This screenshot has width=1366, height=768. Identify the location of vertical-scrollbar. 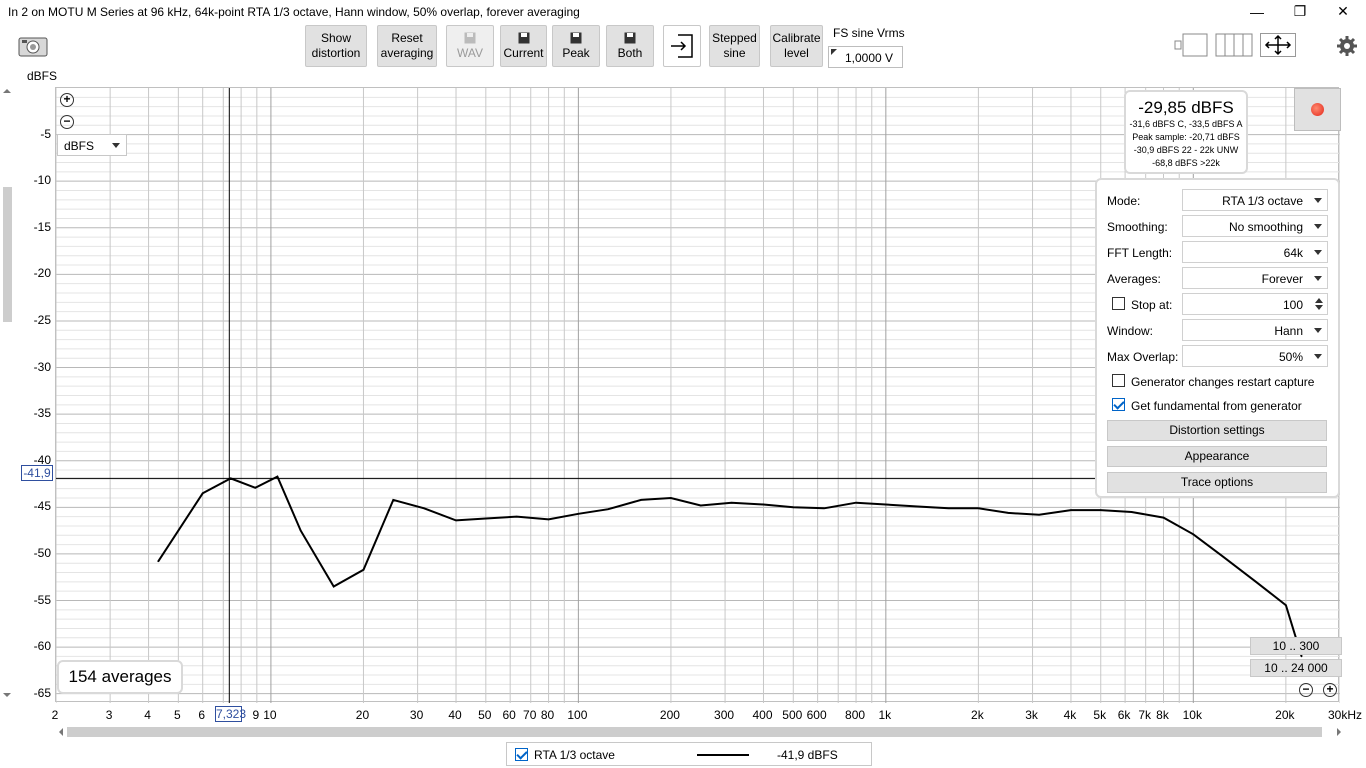
(7, 394).